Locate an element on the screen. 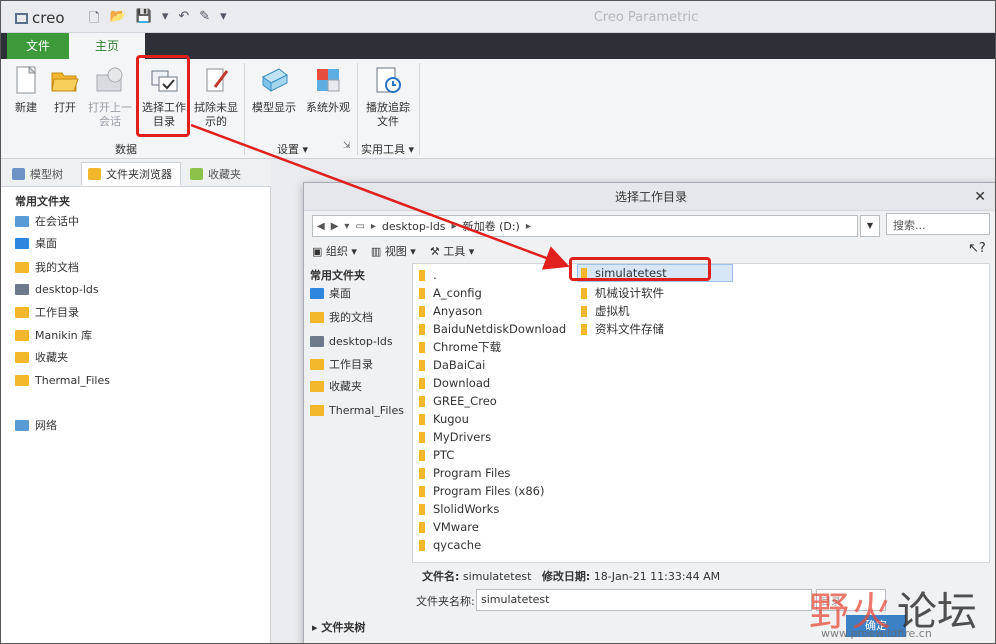 This screenshot has width=996, height=644. breadcrumb-desktop-lds: desktop-lds is located at coordinates (414, 226).